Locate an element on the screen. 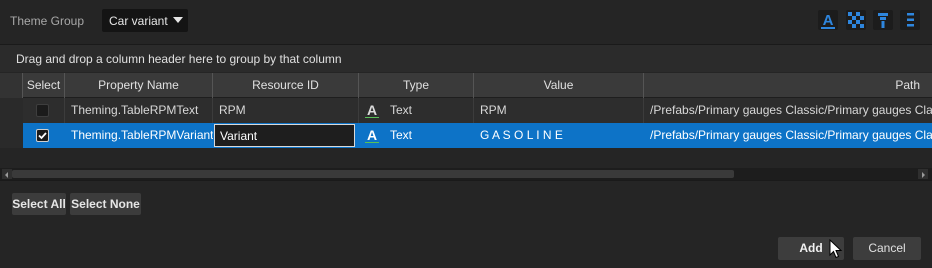 This screenshot has height=268, width=932. property-name-cell: Theming.TableRPMVariant is located at coordinates (142, 135).